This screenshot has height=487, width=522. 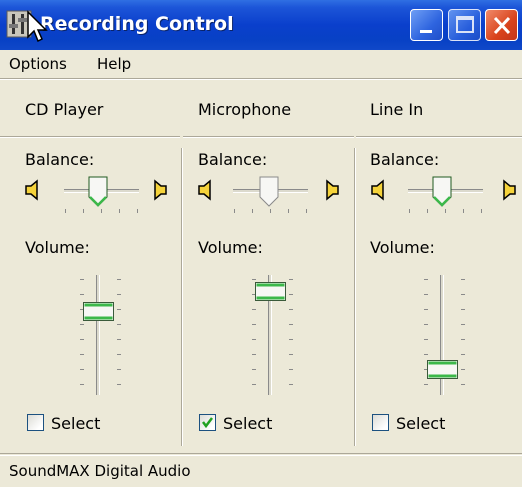 I want to click on checkmark-icon, so click(x=207, y=423).